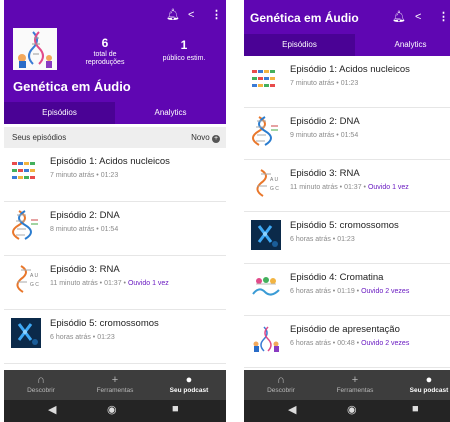 This screenshot has width=450, height=422. Describe the element at coordinates (266, 183) in the screenshot. I see `episode-thumbnail: A U G C` at that location.